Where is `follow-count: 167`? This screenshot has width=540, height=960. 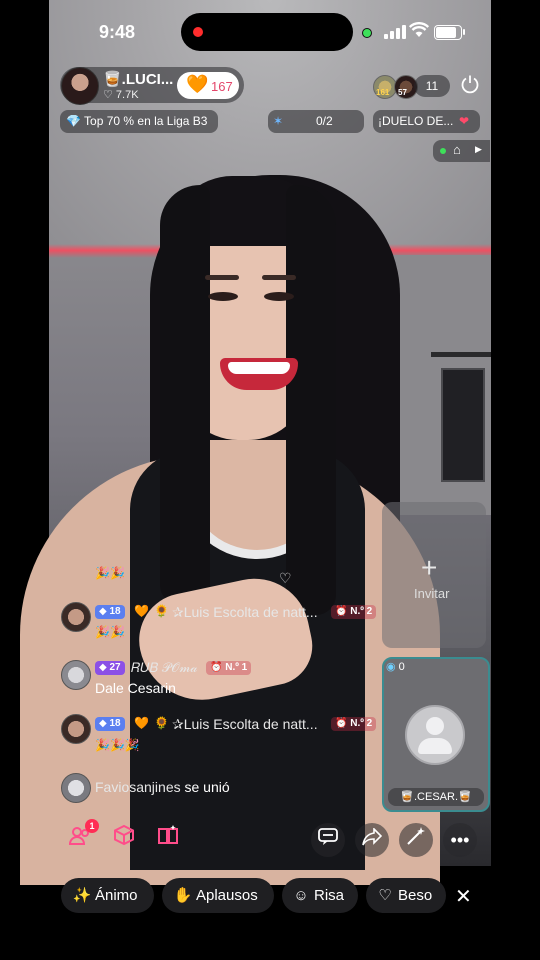 follow-count: 167 is located at coordinates (222, 86).